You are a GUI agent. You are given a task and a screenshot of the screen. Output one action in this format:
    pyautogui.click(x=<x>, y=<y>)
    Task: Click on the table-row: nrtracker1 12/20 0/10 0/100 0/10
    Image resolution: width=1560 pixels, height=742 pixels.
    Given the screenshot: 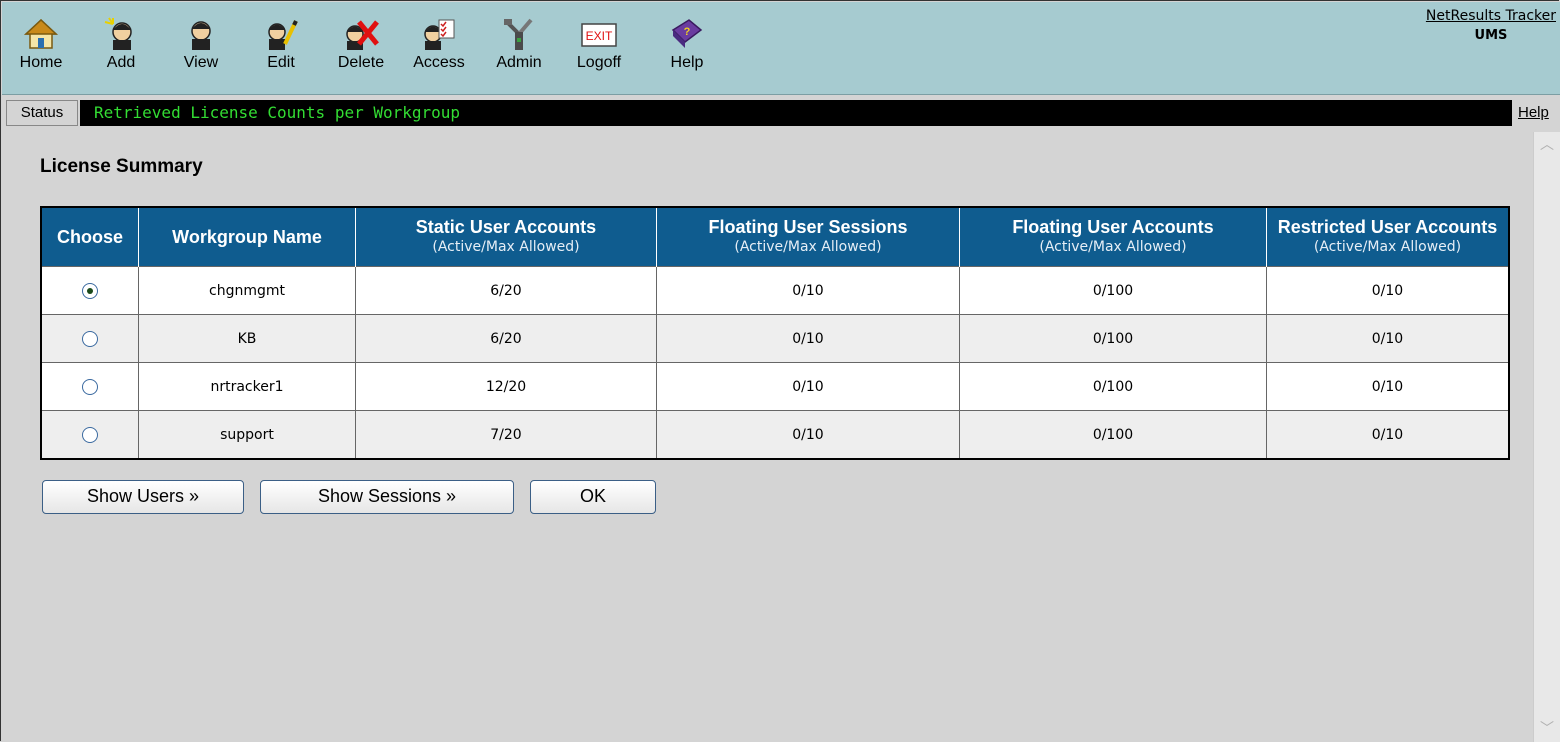 What is the action you would take?
    pyautogui.click(x=775, y=386)
    